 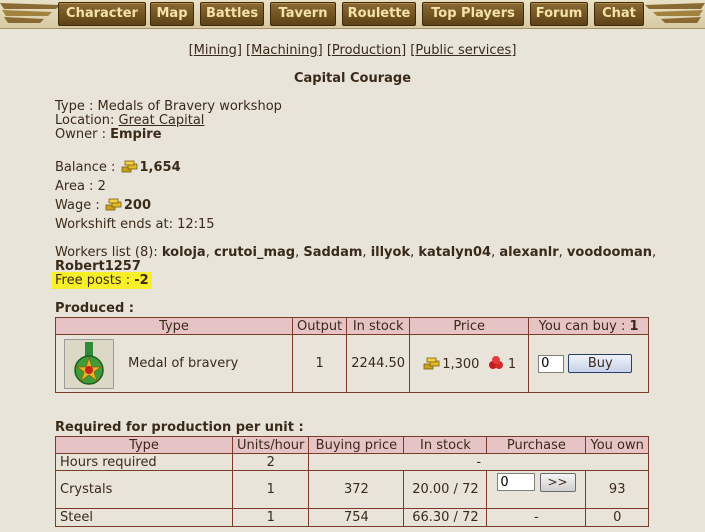 I want to click on product-name: Medal of bravery, so click(x=183, y=363).